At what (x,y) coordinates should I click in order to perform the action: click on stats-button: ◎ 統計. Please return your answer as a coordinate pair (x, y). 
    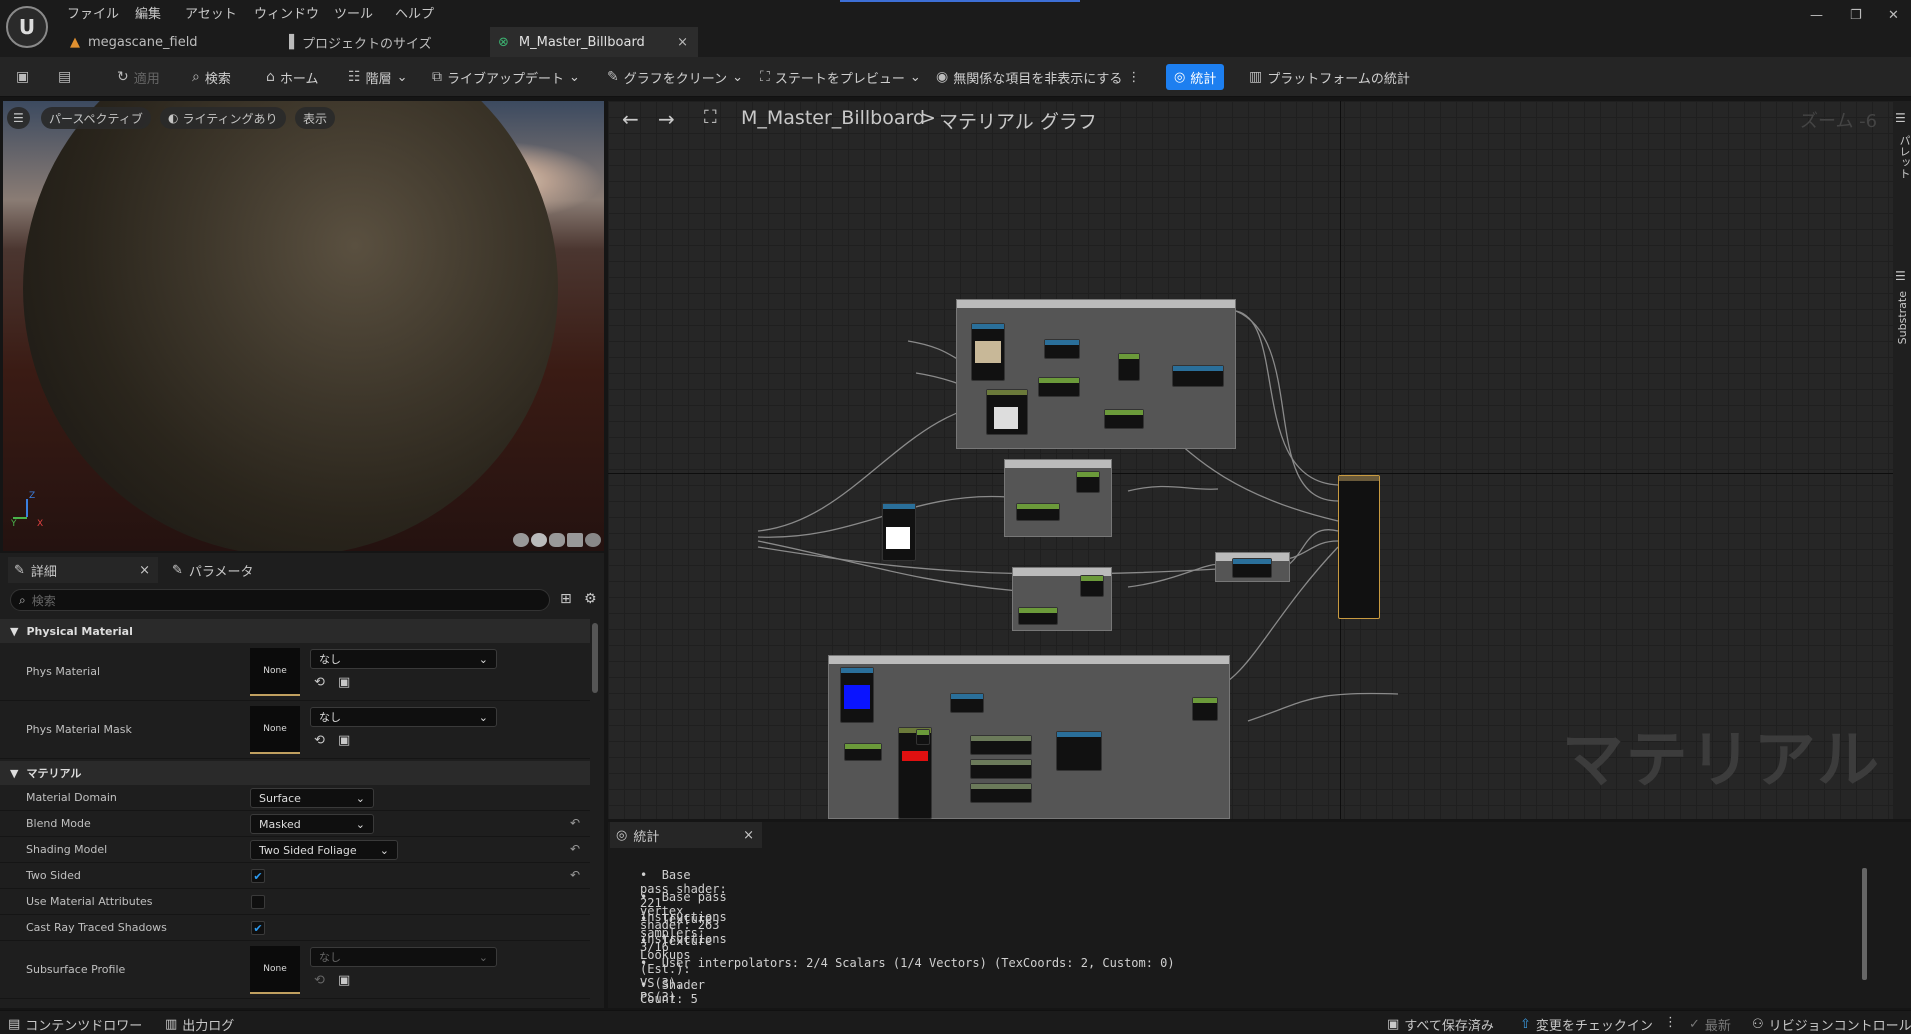
    Looking at the image, I should click on (1195, 77).